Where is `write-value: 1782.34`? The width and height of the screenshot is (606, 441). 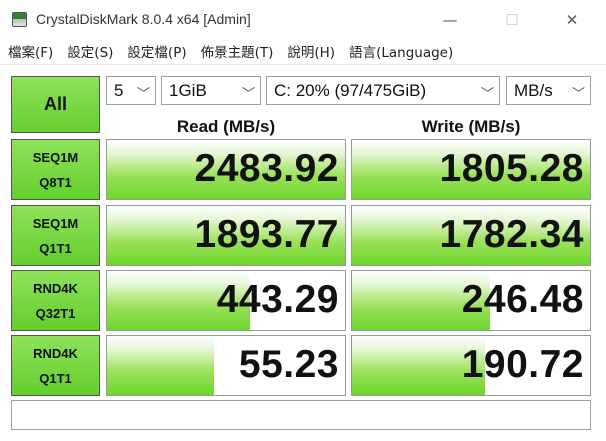
write-value: 1782.34 is located at coordinates (511, 234).